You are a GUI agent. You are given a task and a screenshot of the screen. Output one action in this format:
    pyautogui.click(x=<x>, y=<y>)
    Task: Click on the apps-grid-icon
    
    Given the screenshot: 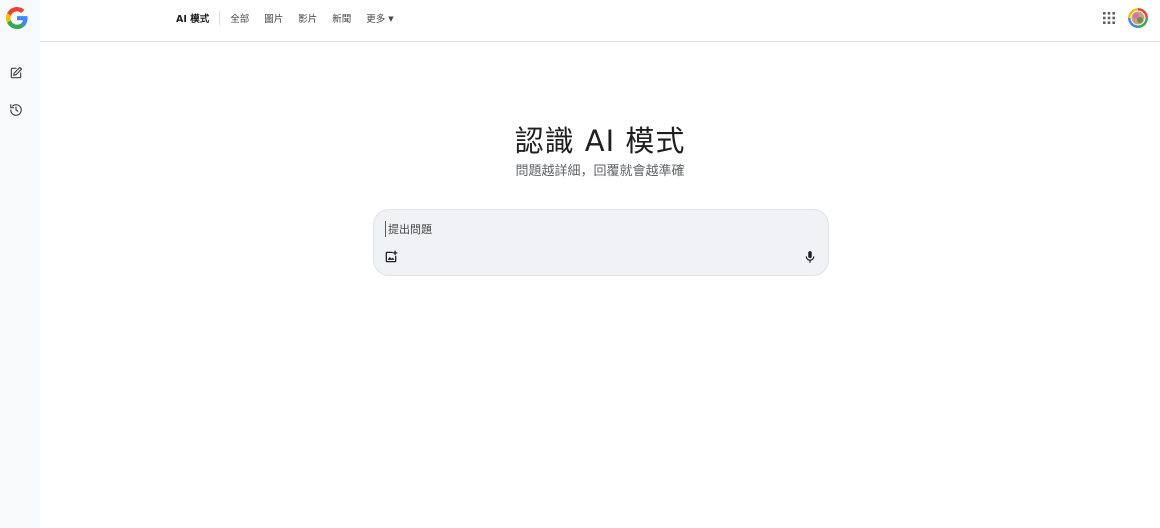 What is the action you would take?
    pyautogui.click(x=1109, y=18)
    